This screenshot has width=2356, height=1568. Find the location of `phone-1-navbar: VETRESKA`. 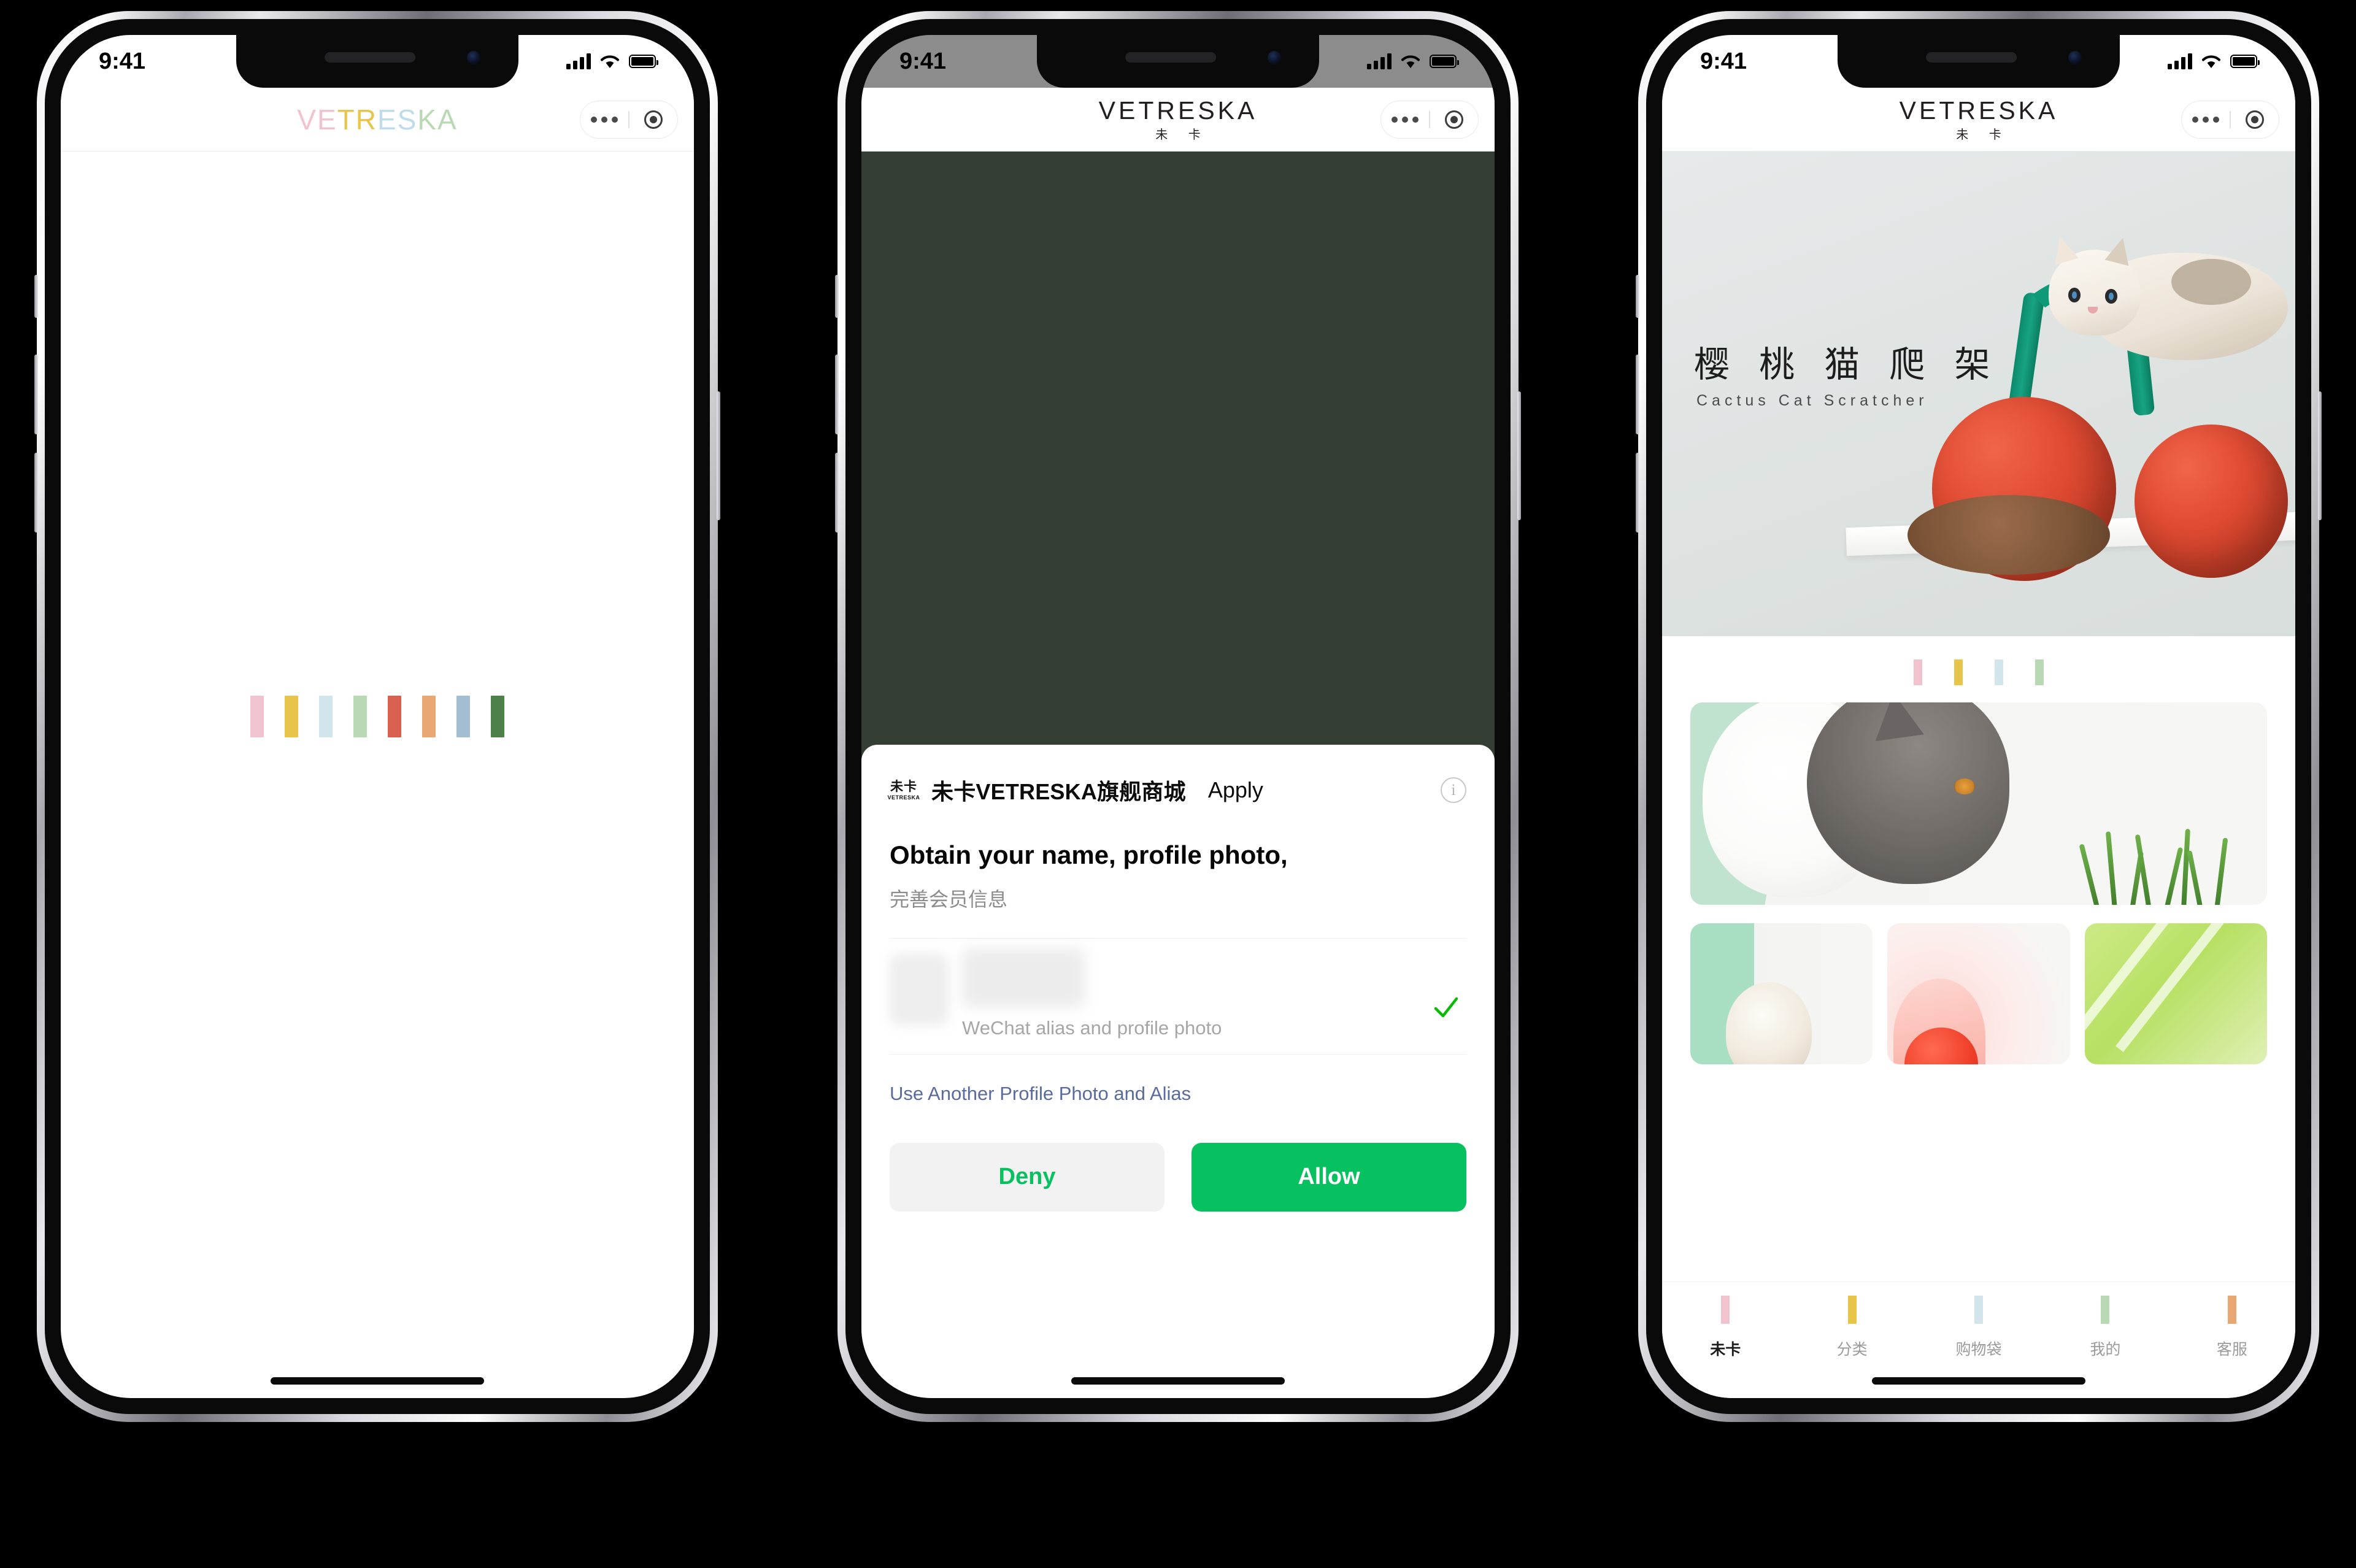

phone-1-navbar: VETRESKA is located at coordinates (377, 120).